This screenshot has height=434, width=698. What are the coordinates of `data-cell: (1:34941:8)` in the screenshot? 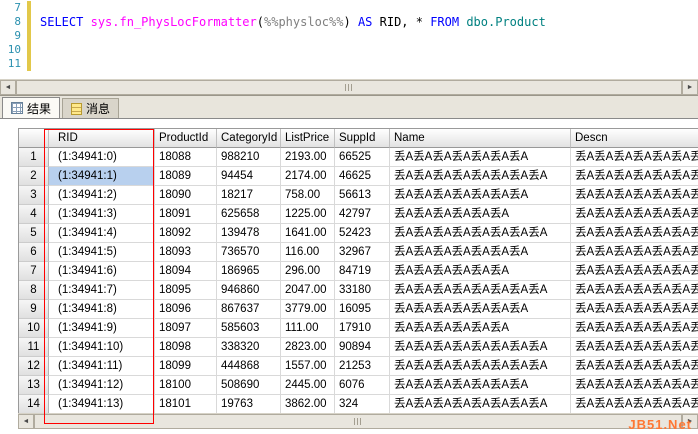 It's located at (102, 309).